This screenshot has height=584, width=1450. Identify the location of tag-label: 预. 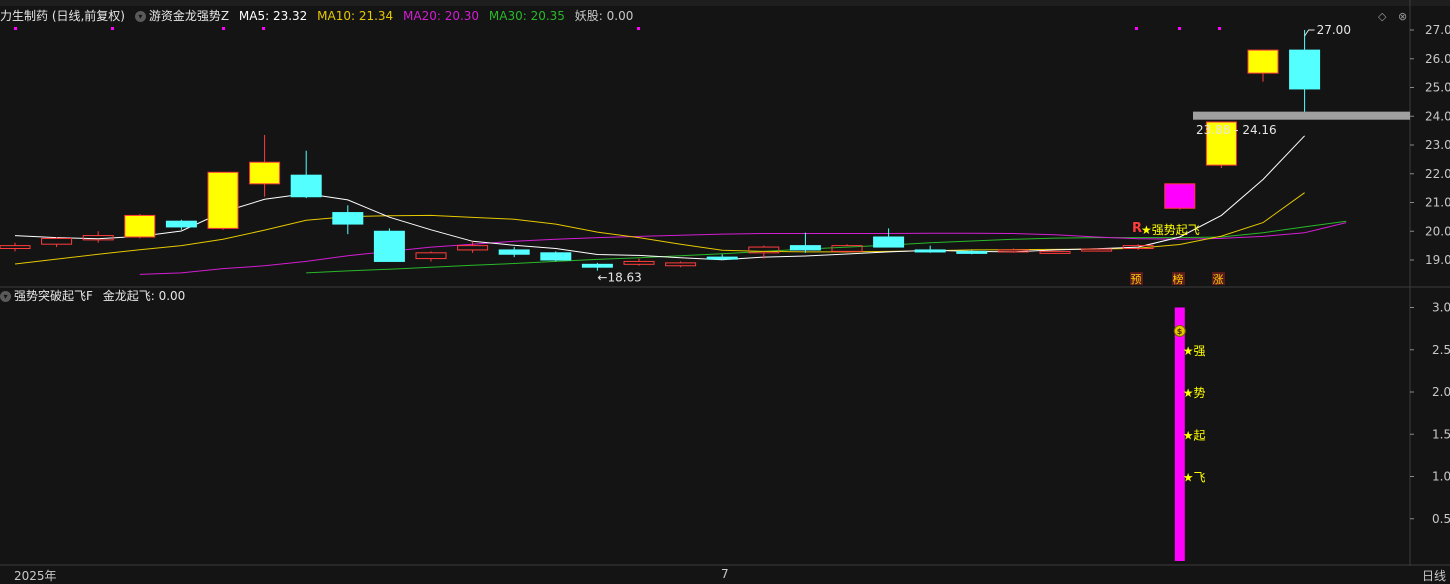
(1136, 279).